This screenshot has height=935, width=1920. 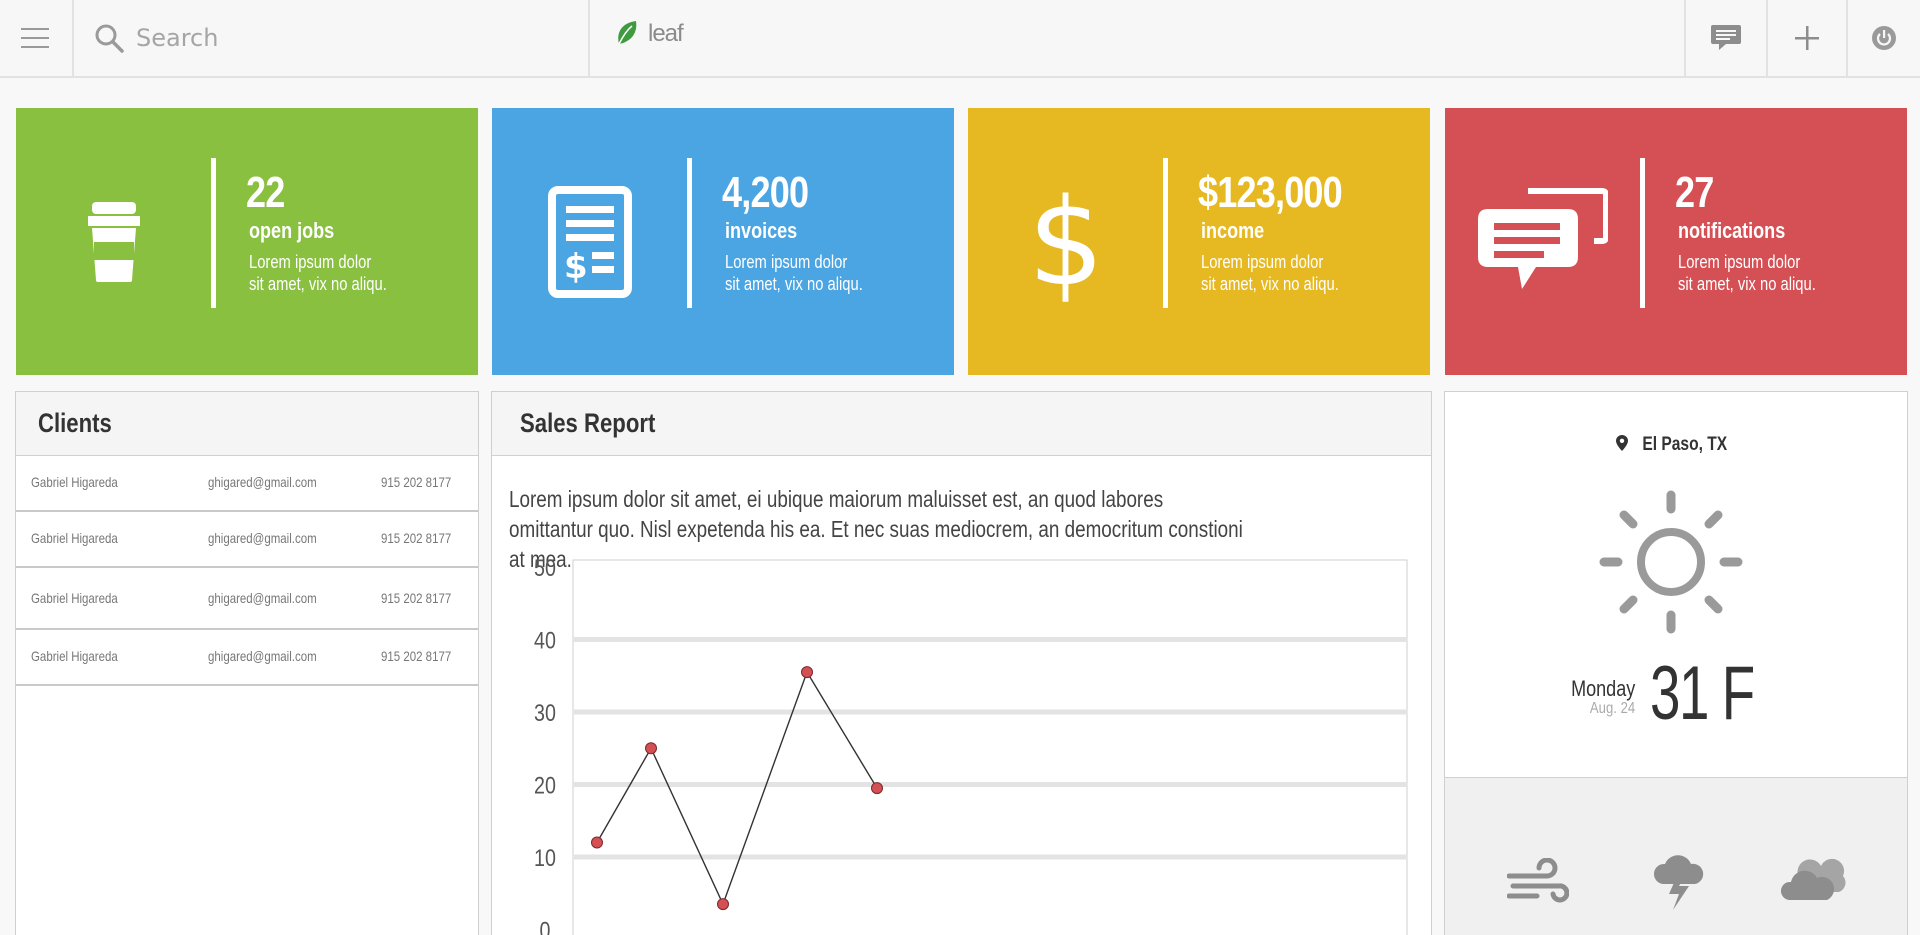 What do you see at coordinates (960, 39) in the screenshot?
I see `top-bar: leaf` at bounding box center [960, 39].